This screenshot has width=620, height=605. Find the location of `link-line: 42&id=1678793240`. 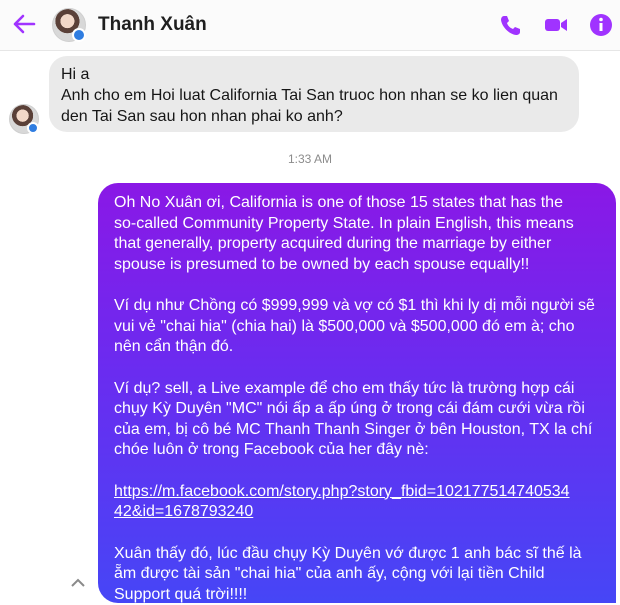

link-line: 42&id=1678793240 is located at coordinates (359, 512).